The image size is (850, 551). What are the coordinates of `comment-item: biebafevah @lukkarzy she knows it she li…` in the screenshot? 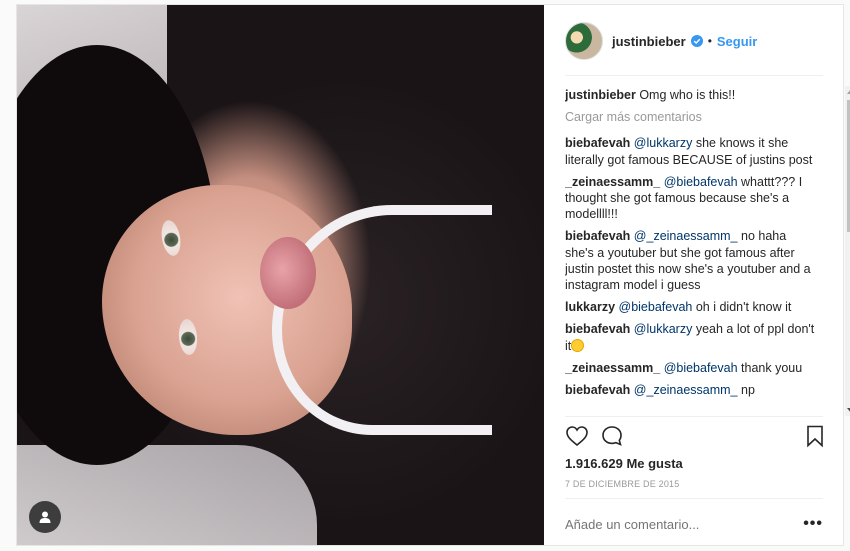 It's located at (696, 151).